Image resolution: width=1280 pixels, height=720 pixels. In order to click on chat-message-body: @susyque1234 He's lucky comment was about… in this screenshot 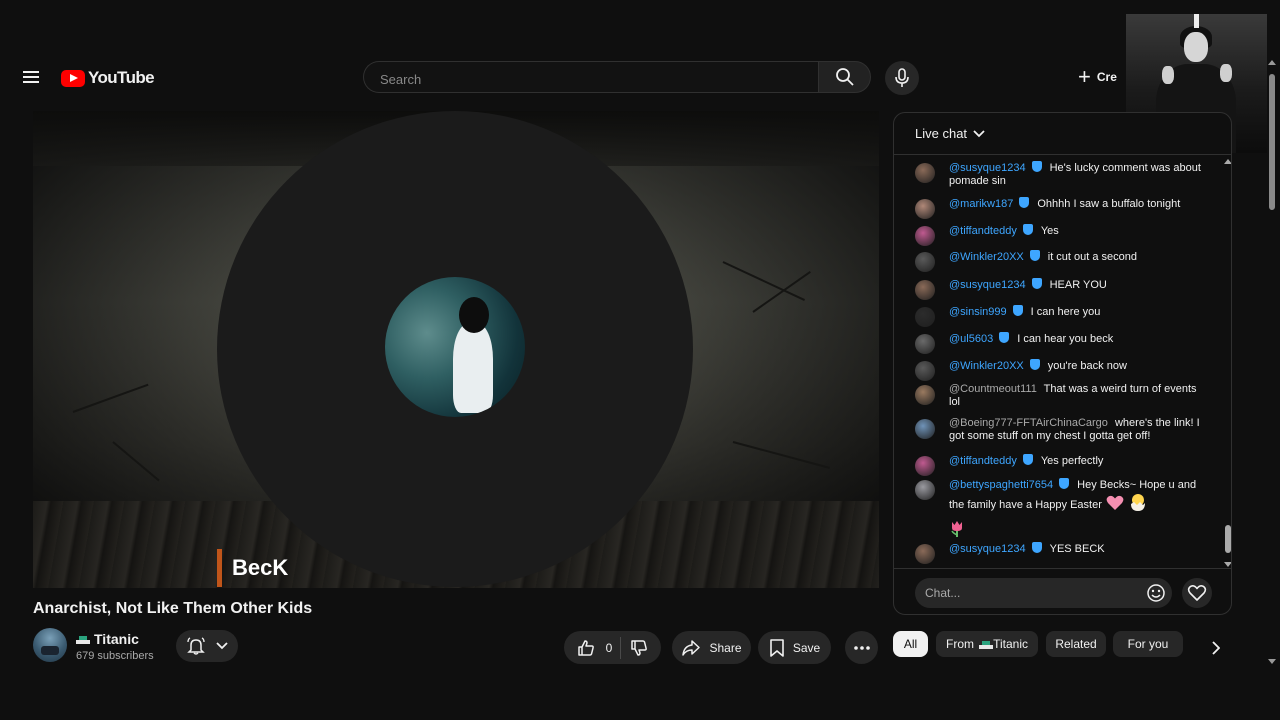, I will do `click(1077, 174)`.